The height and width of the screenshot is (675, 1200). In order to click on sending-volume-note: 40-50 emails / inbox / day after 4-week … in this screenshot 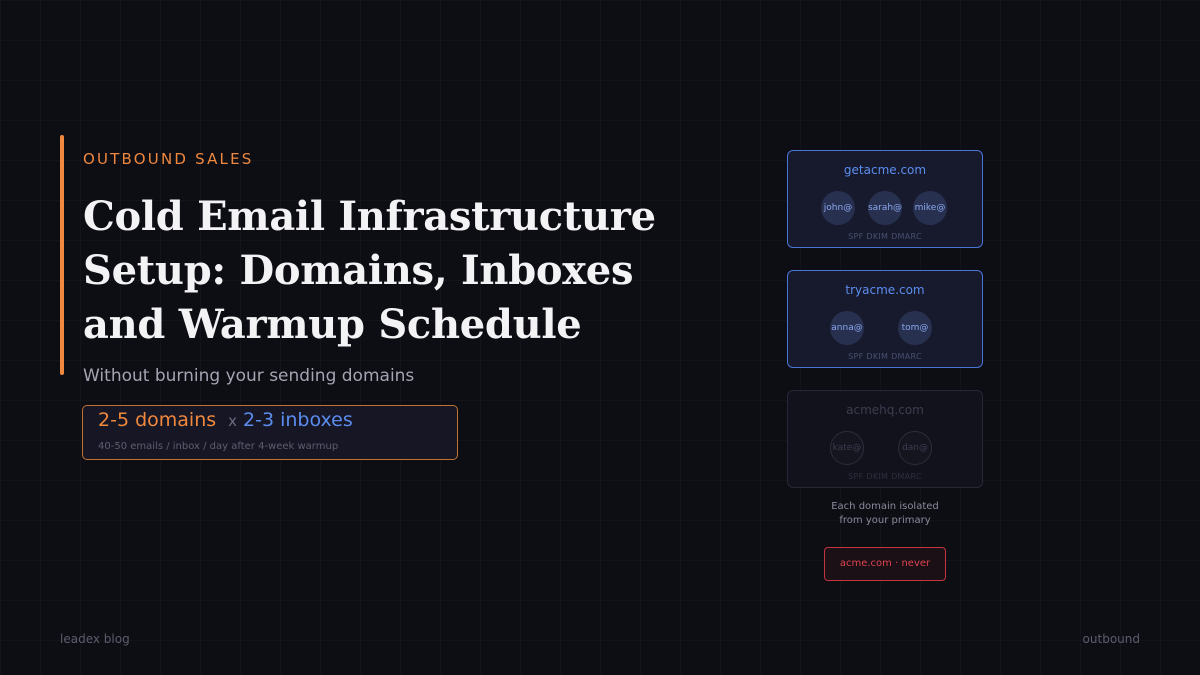, I will do `click(218, 446)`.